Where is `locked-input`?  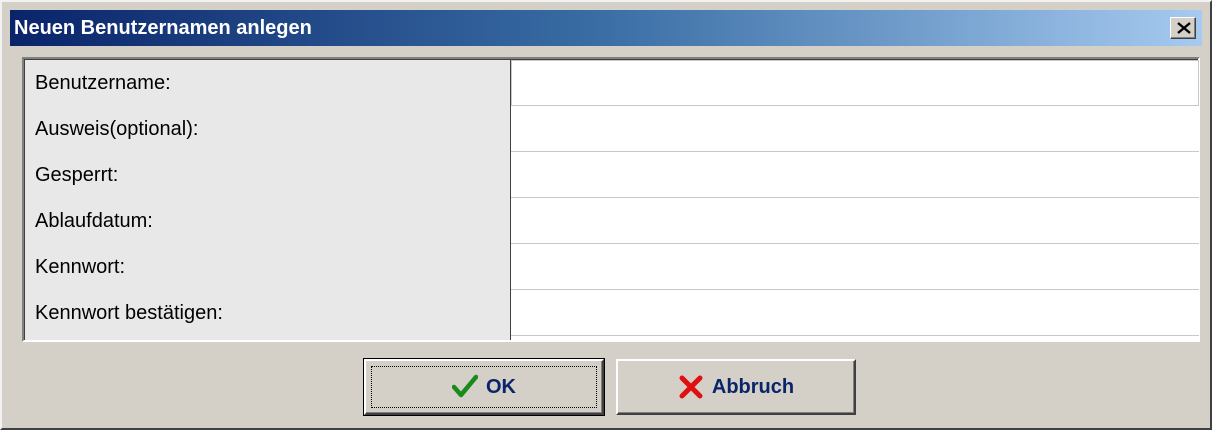
locked-input is located at coordinates (855, 175).